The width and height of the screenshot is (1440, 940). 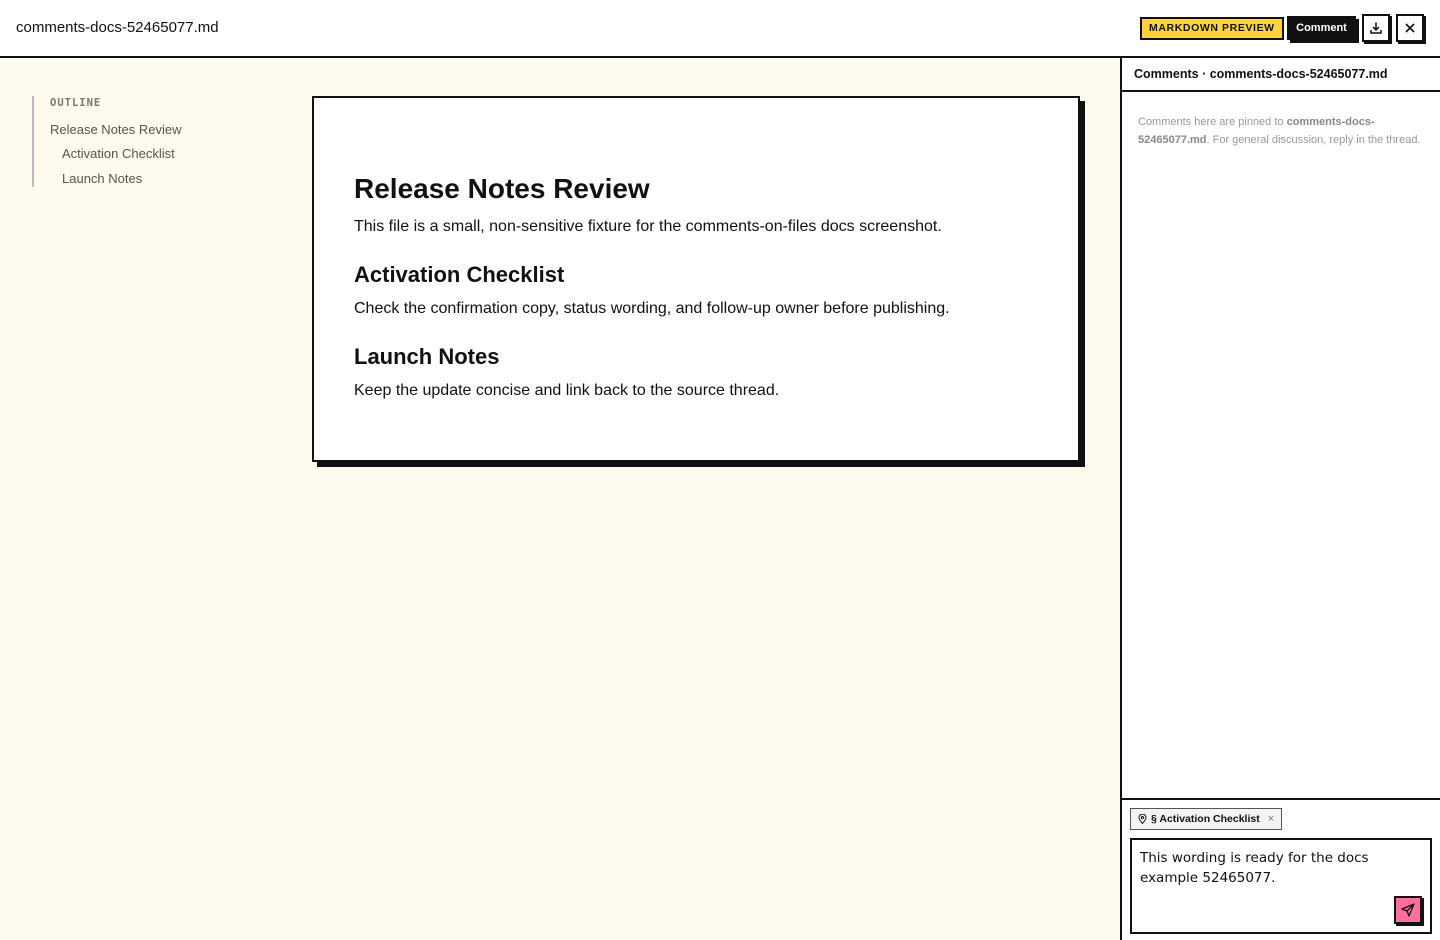 What do you see at coordinates (167, 179) in the screenshot?
I see `outline-item-launch-notes: Launch Notes` at bounding box center [167, 179].